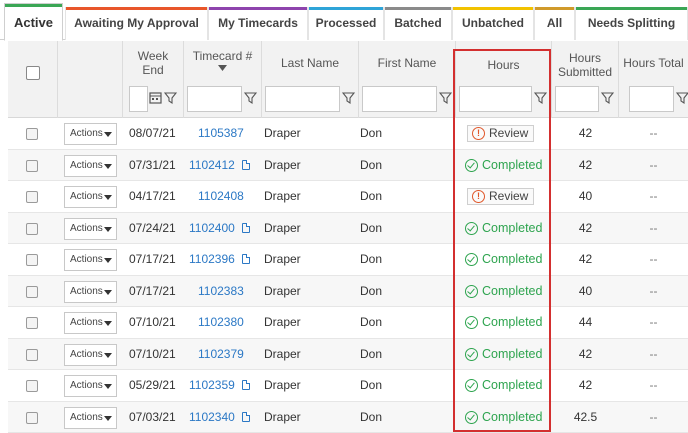  Describe the element at coordinates (302, 99) in the screenshot. I see `last-name-filter-input` at that location.